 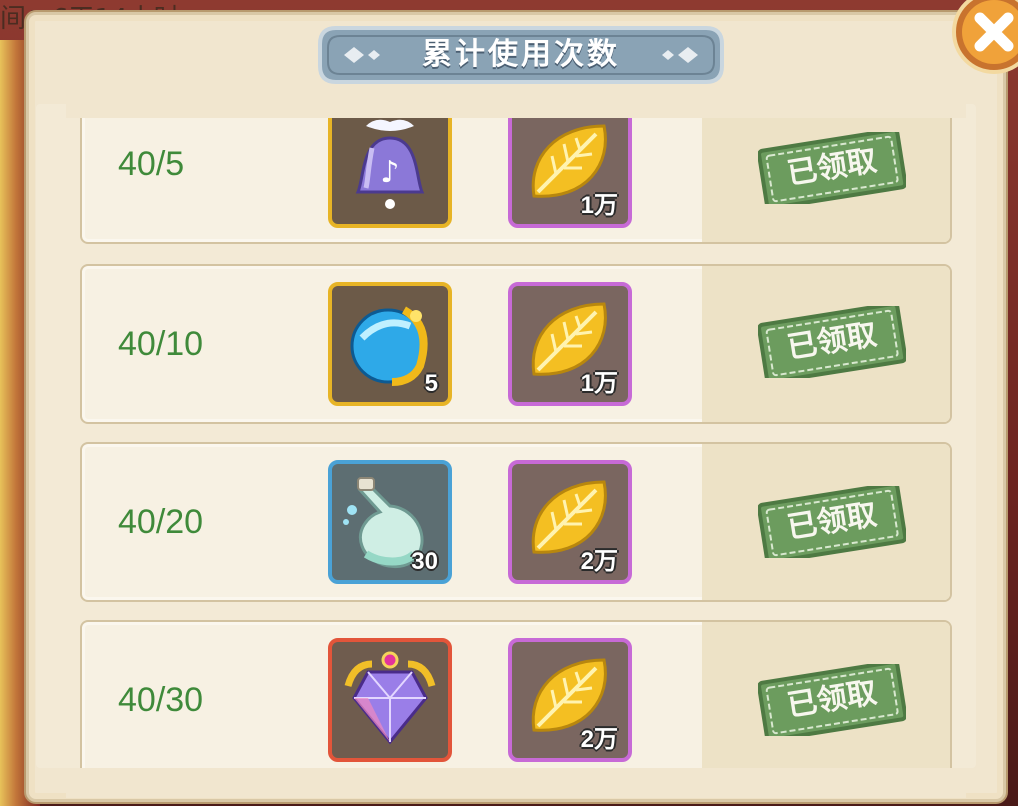 What do you see at coordinates (516, 101) in the screenshot?
I see `scroll-mask-top` at bounding box center [516, 101].